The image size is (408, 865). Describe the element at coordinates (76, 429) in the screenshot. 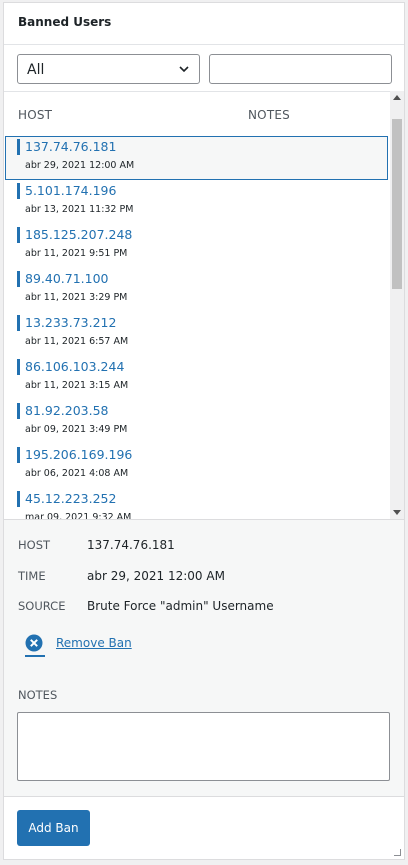

I see `row-date: abr 09, 2021 3:49 PM` at that location.